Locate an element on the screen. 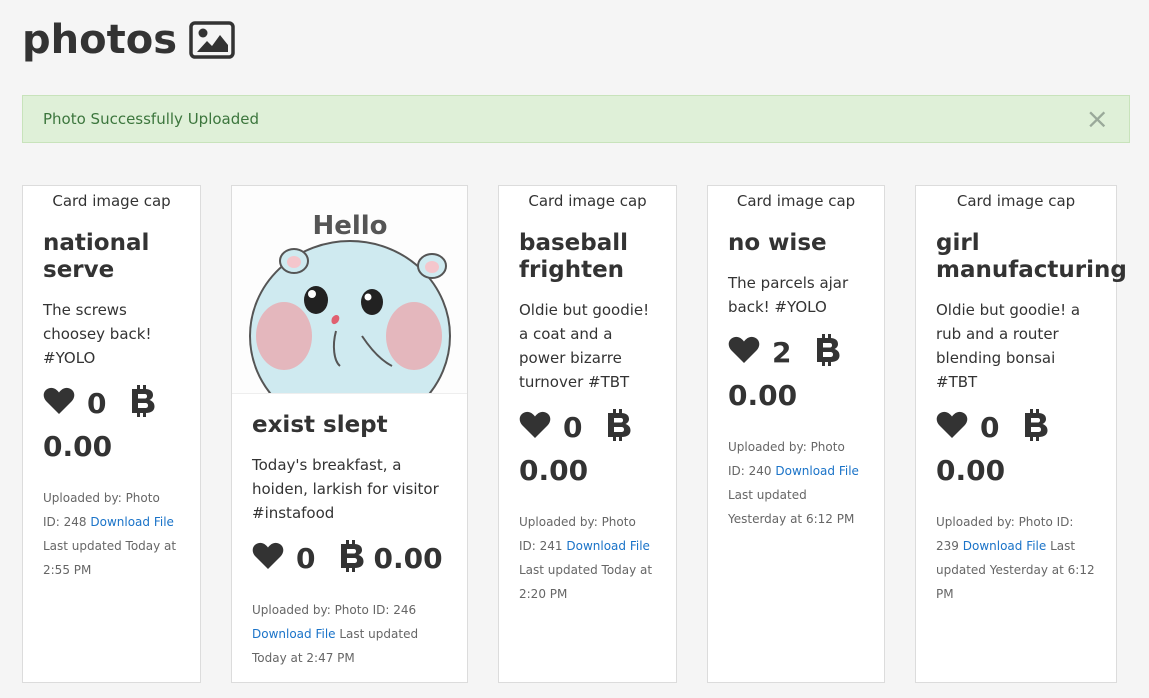 The height and width of the screenshot is (698, 1149). image-caption-text: Hello is located at coordinates (349, 226).